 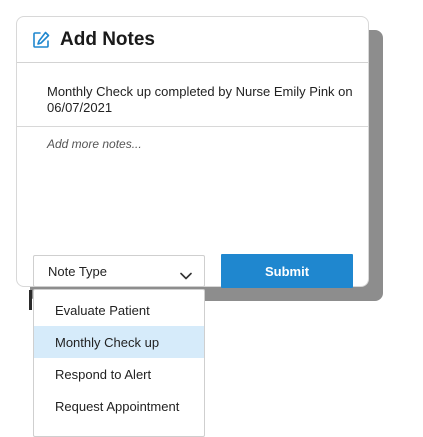 I want to click on option-request-appointment: Request Appointment, so click(x=119, y=406).